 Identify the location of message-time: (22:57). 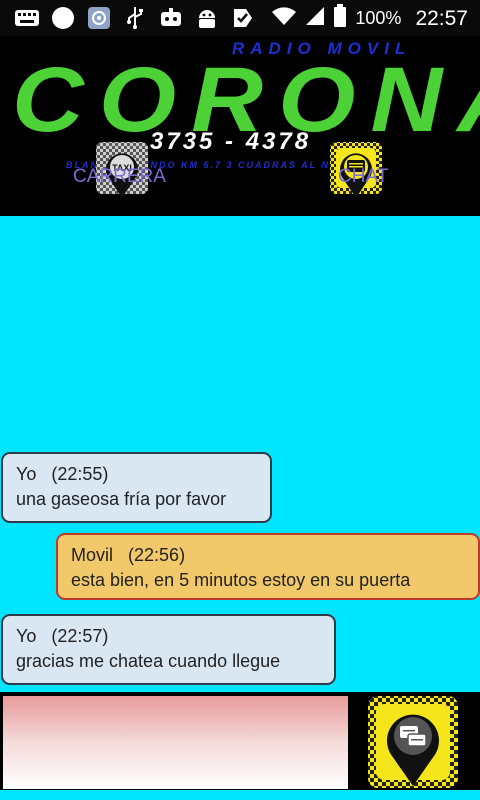
(80, 636).